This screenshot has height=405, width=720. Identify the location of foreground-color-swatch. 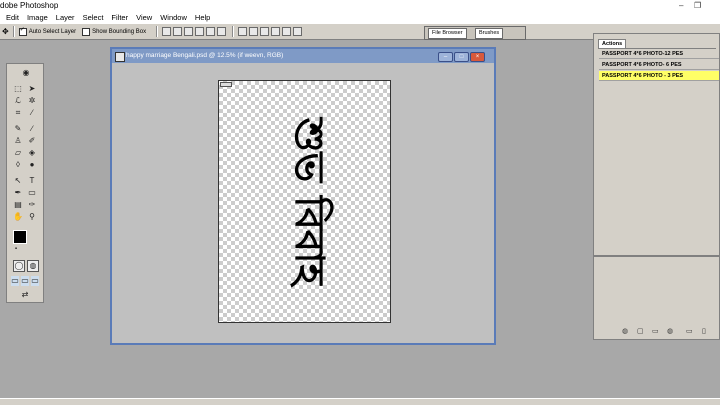
(20, 237).